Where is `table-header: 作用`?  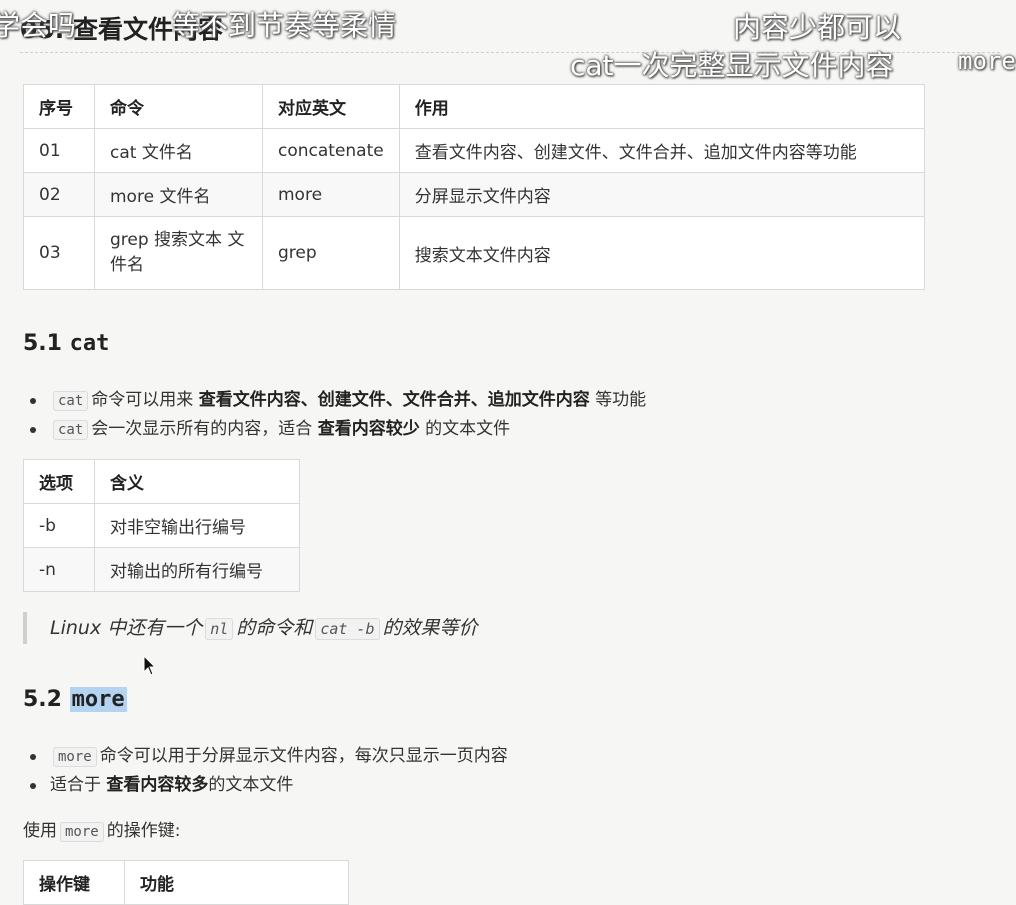
table-header: 作用 is located at coordinates (662, 106).